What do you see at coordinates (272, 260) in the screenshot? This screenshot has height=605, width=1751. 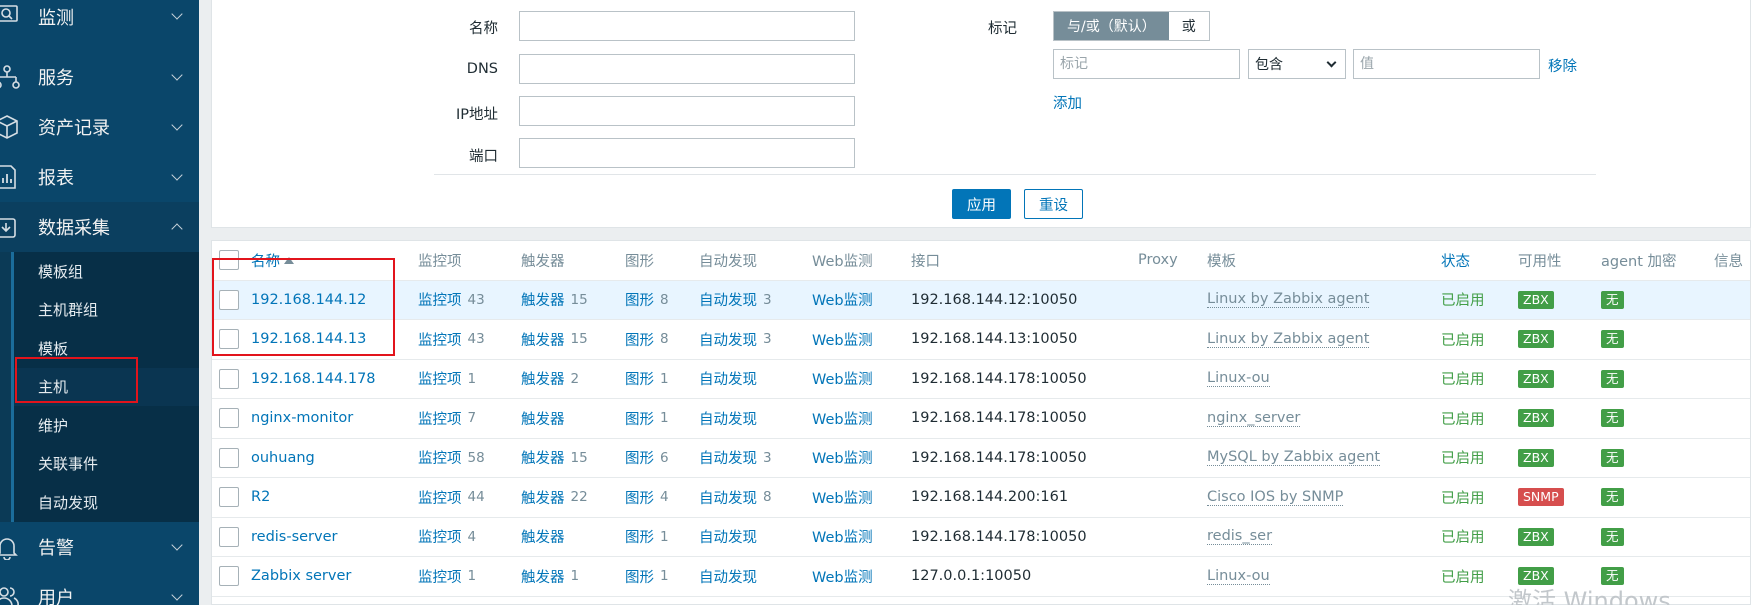 I see `column-name: 名称` at bounding box center [272, 260].